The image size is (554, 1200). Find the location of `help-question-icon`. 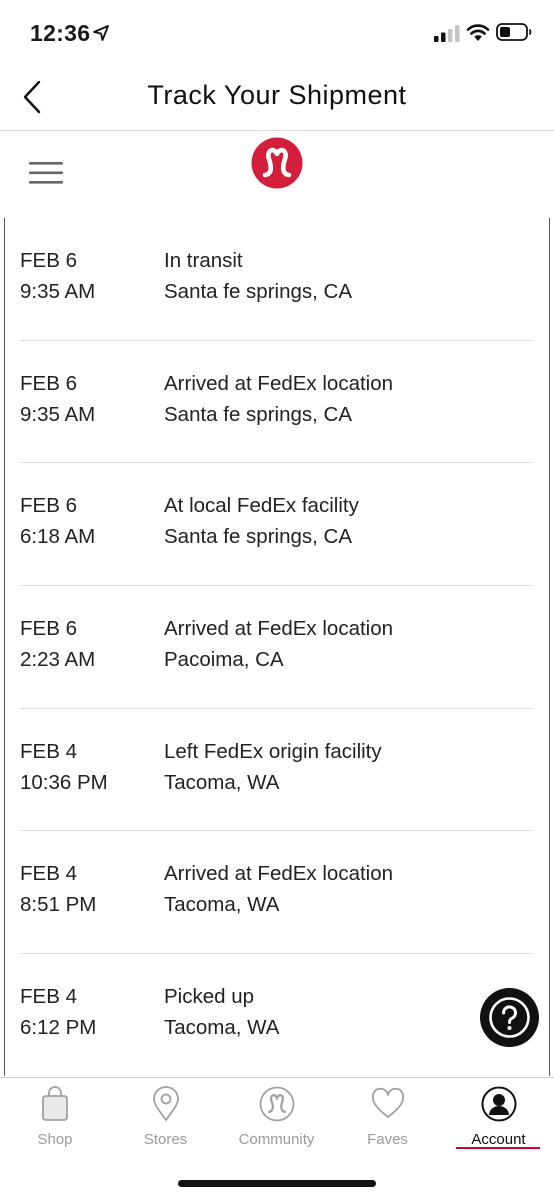

help-question-icon is located at coordinates (509, 1017).